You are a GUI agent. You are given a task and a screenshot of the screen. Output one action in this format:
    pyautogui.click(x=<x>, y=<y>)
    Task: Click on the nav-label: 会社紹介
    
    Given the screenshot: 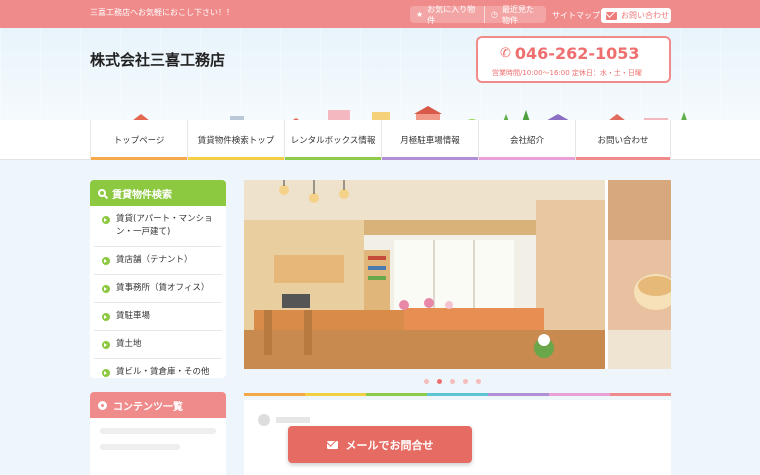 What is the action you would take?
    pyautogui.click(x=526, y=141)
    